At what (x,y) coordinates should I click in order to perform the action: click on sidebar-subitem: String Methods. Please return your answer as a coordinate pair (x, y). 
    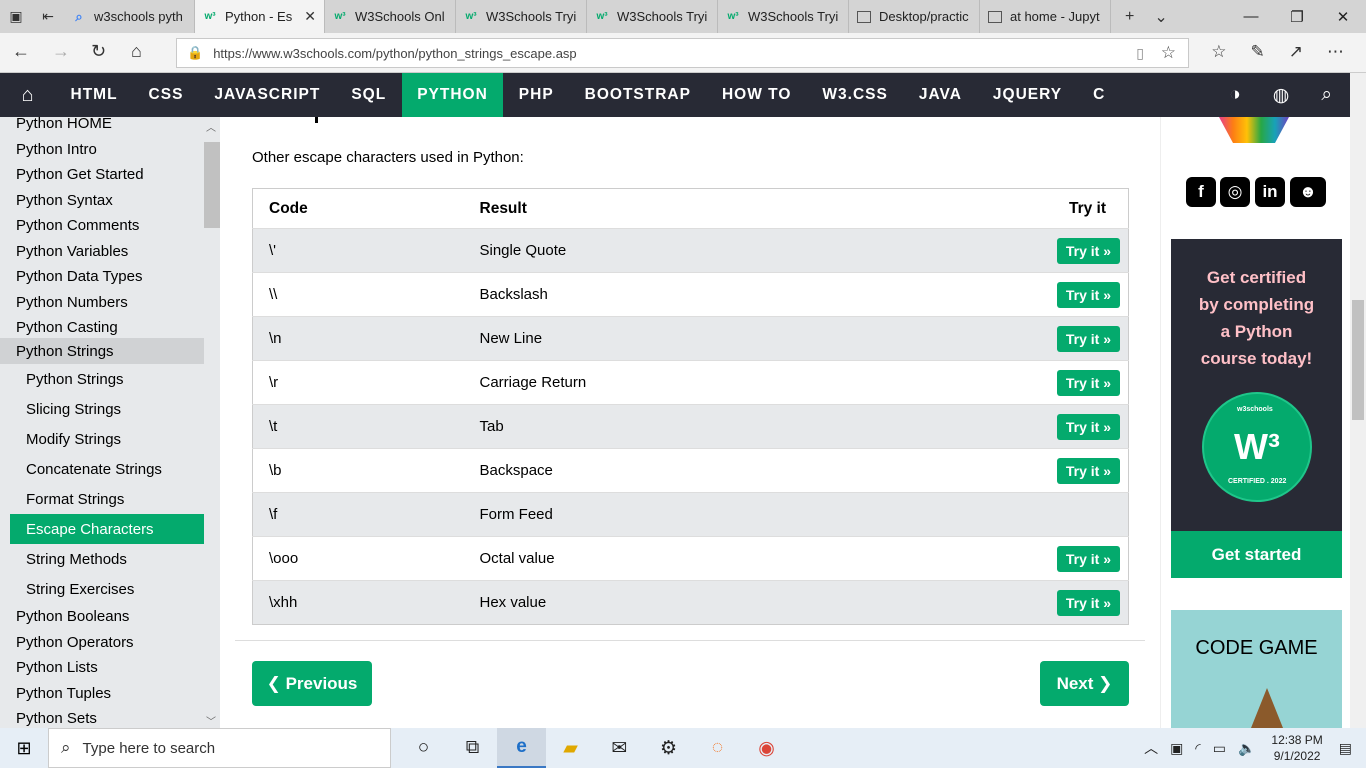
    Looking at the image, I should click on (107, 559).